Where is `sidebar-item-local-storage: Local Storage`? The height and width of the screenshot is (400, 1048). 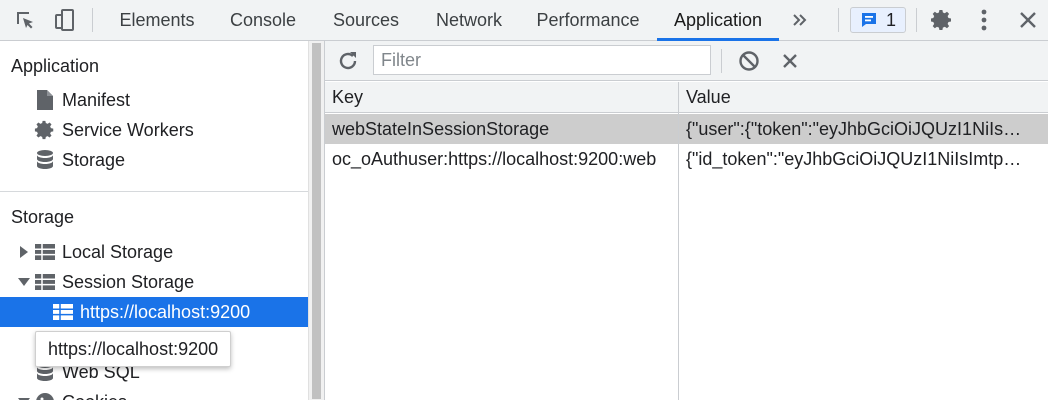
sidebar-item-local-storage: Local Storage is located at coordinates (154, 252).